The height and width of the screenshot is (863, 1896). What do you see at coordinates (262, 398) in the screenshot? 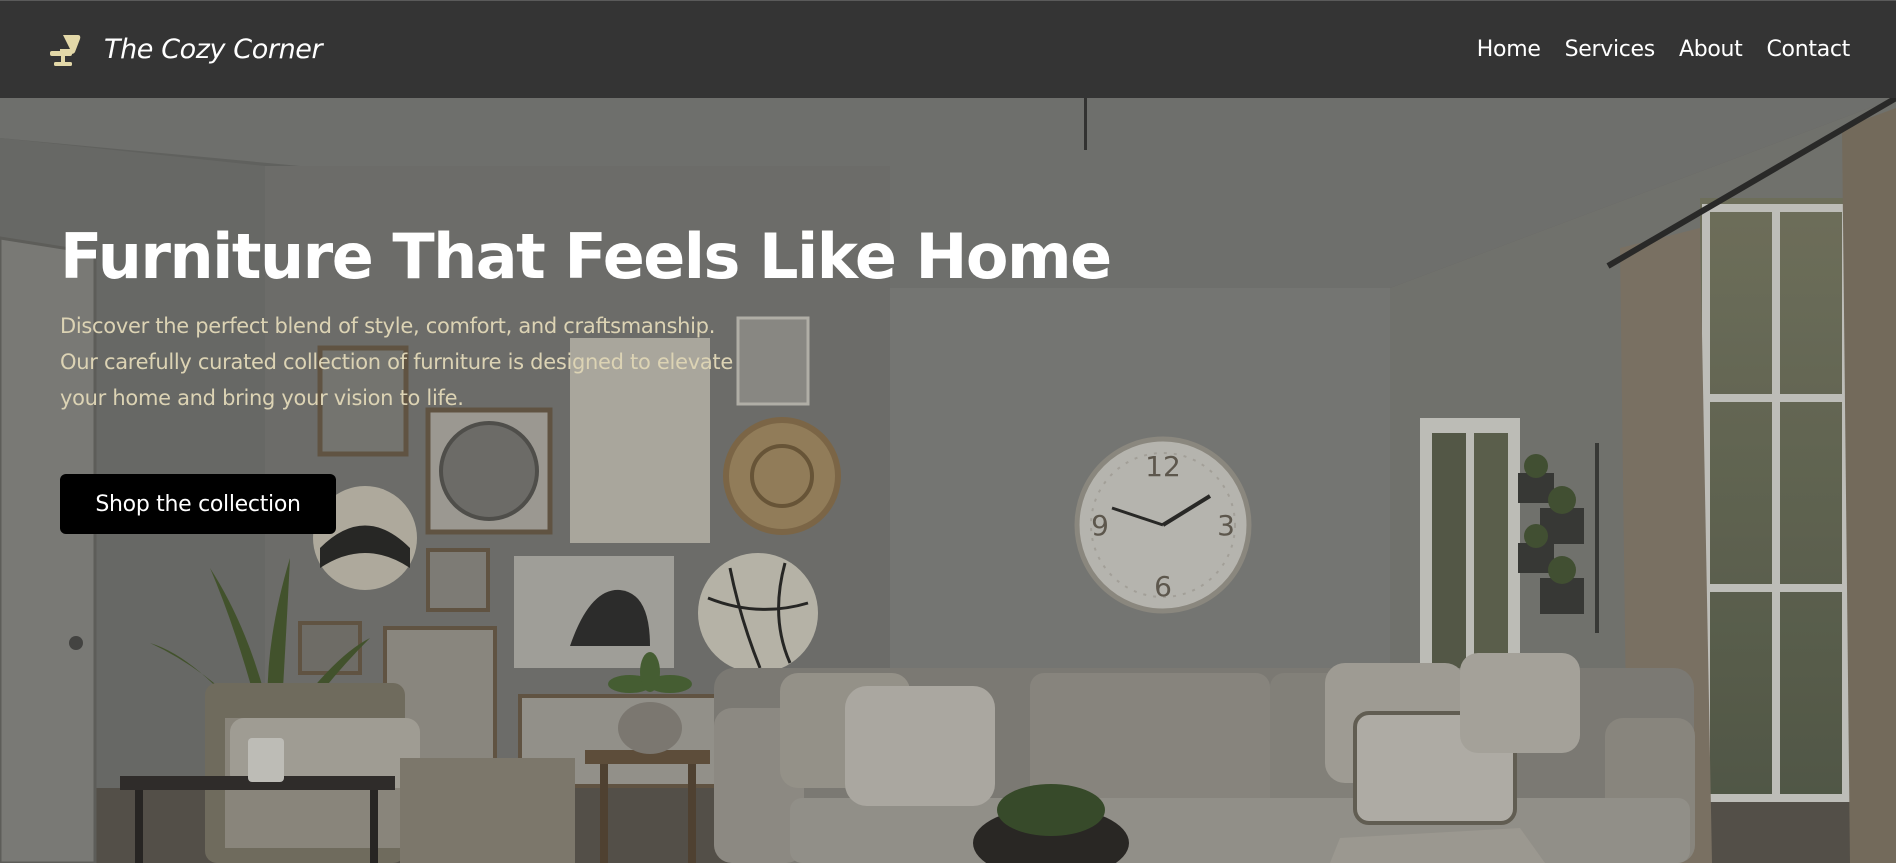
I see `hero-description-line: your home and bring your vision to life.` at bounding box center [262, 398].